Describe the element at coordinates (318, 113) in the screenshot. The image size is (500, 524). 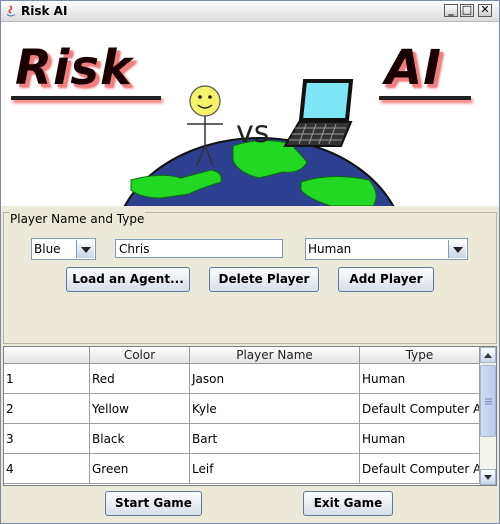
I see `laptop-icon` at that location.